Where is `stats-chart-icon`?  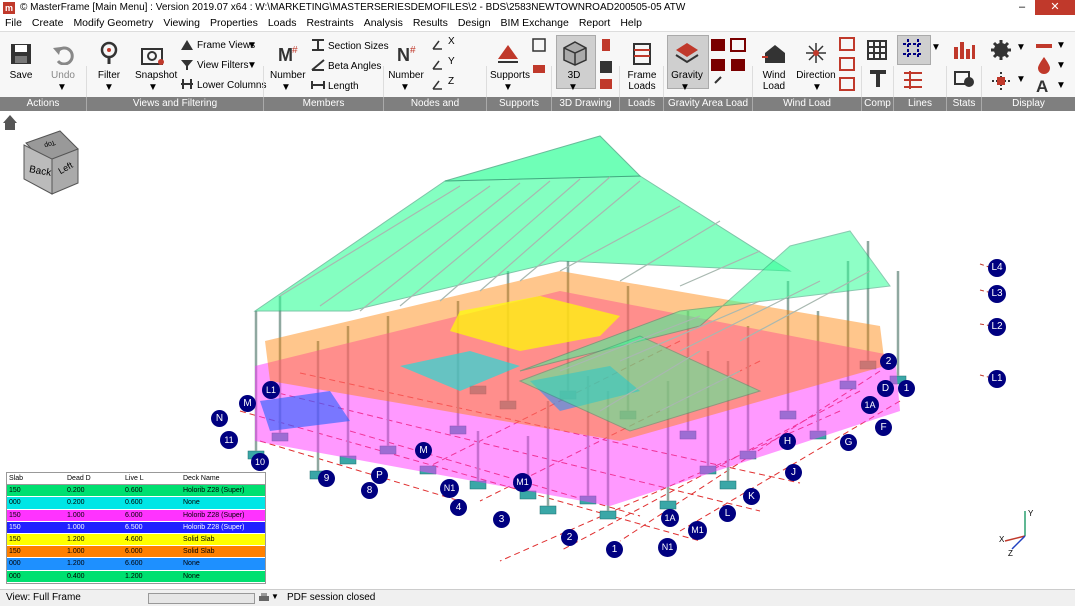 stats-chart-icon is located at coordinates (964, 50).